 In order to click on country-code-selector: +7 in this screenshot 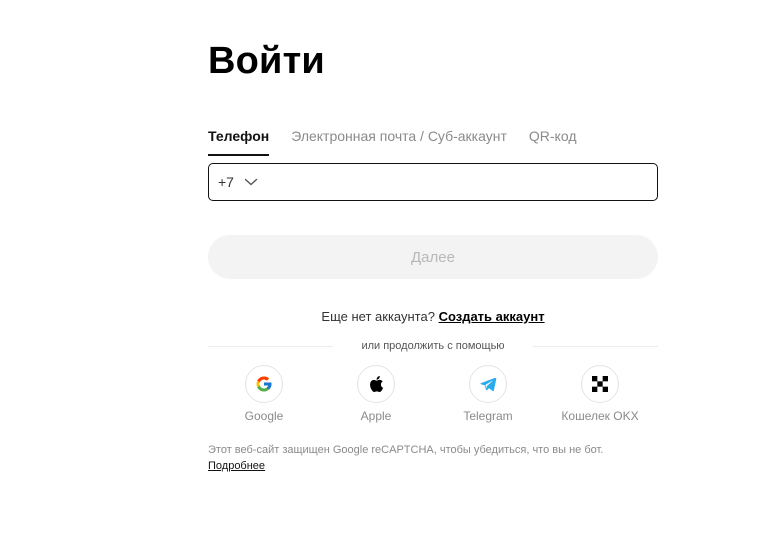, I will do `click(236, 182)`.